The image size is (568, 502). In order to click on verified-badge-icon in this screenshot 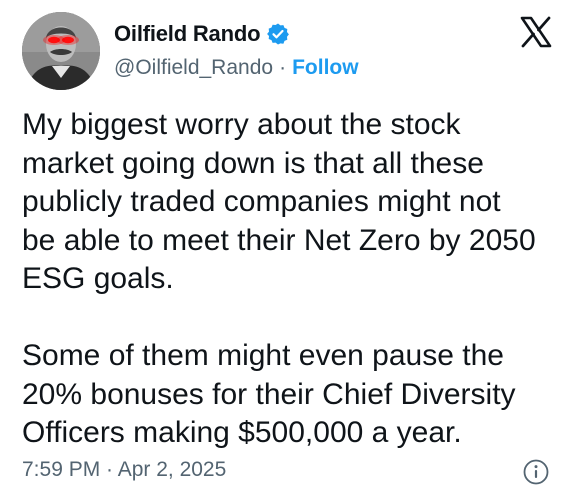, I will do `click(278, 34)`.